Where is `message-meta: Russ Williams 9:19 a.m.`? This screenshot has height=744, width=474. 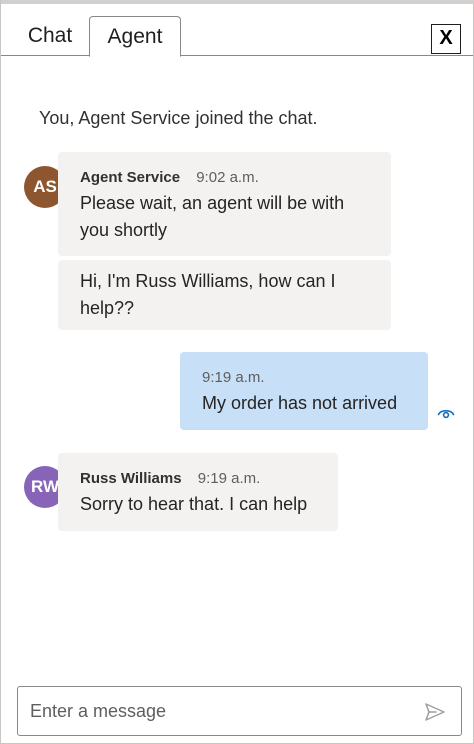
message-meta: Russ Williams 9:19 a.m. is located at coordinates (198, 479).